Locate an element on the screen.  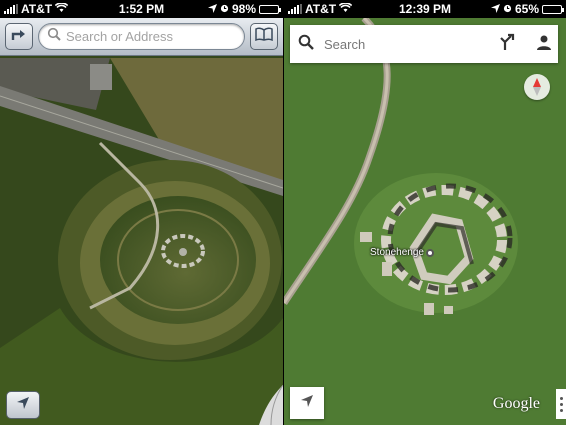
status-bar: AT&T 1:52 PM 98% is located at coordinates (141, 9).